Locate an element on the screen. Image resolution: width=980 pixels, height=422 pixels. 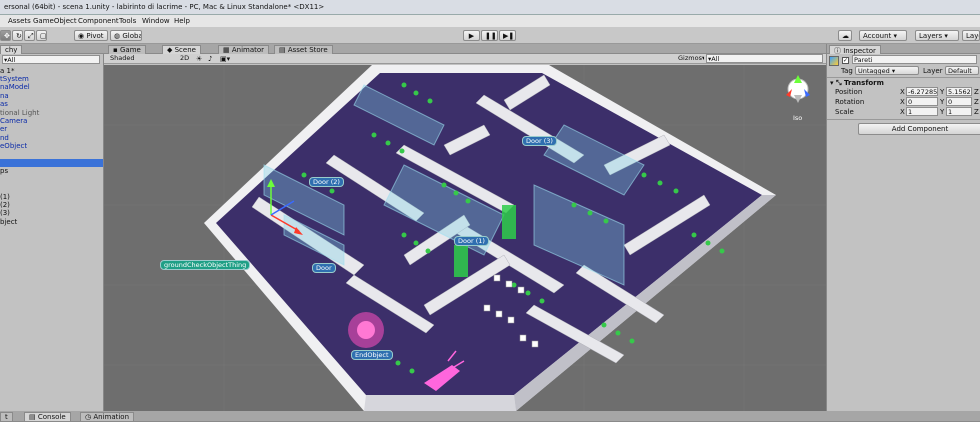
scene-label-groundcheck: groundCheckObjectThing is located at coordinates (205, 265).